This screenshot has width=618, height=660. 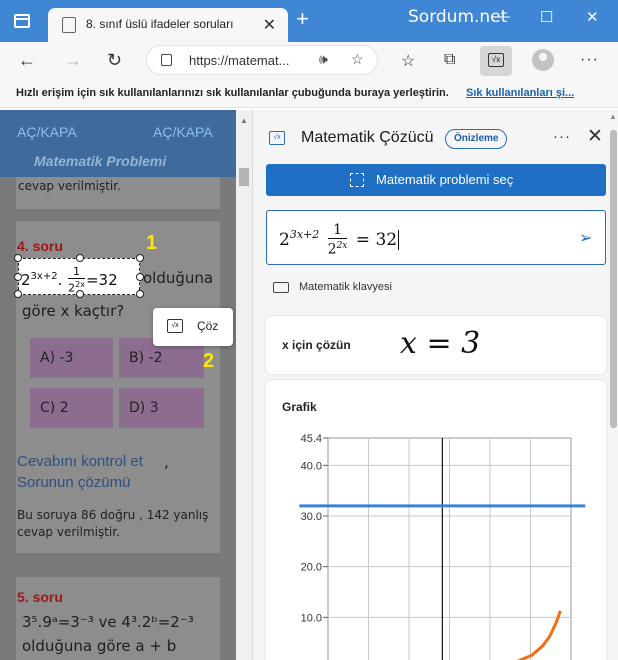 I want to click on favorites-icon: ☆, so click(x=408, y=61).